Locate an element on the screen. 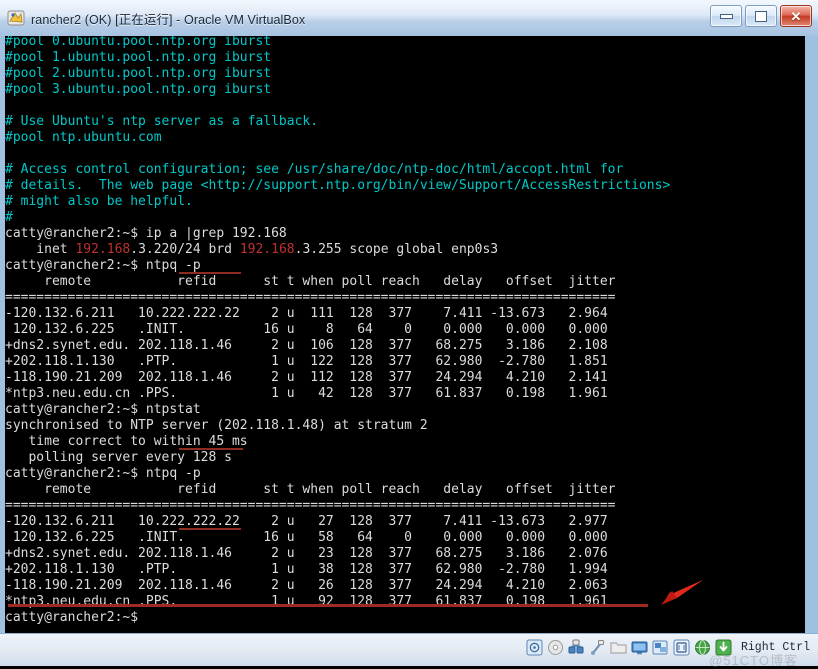 The width and height of the screenshot is (818, 669). terminal-span: #pool 0.ubuntu.pool.ntp.org iburst is located at coordinates (138, 42).